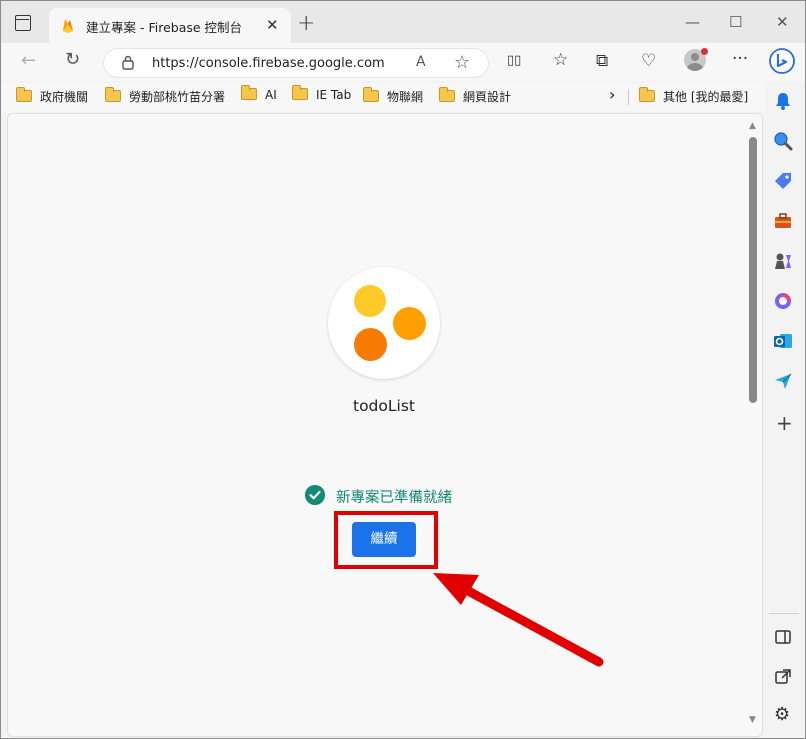  What do you see at coordinates (514, 60) in the screenshot?
I see `split-screen-icon: ▯▯` at bounding box center [514, 60].